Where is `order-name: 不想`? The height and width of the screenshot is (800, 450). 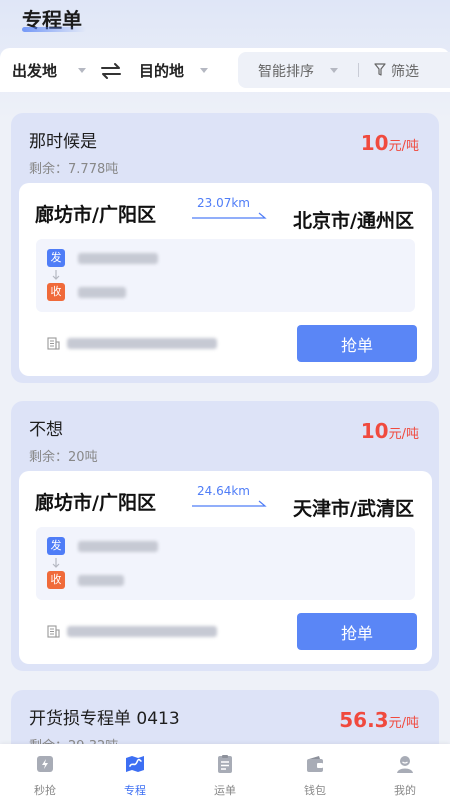
order-name: 不想 is located at coordinates (46, 430).